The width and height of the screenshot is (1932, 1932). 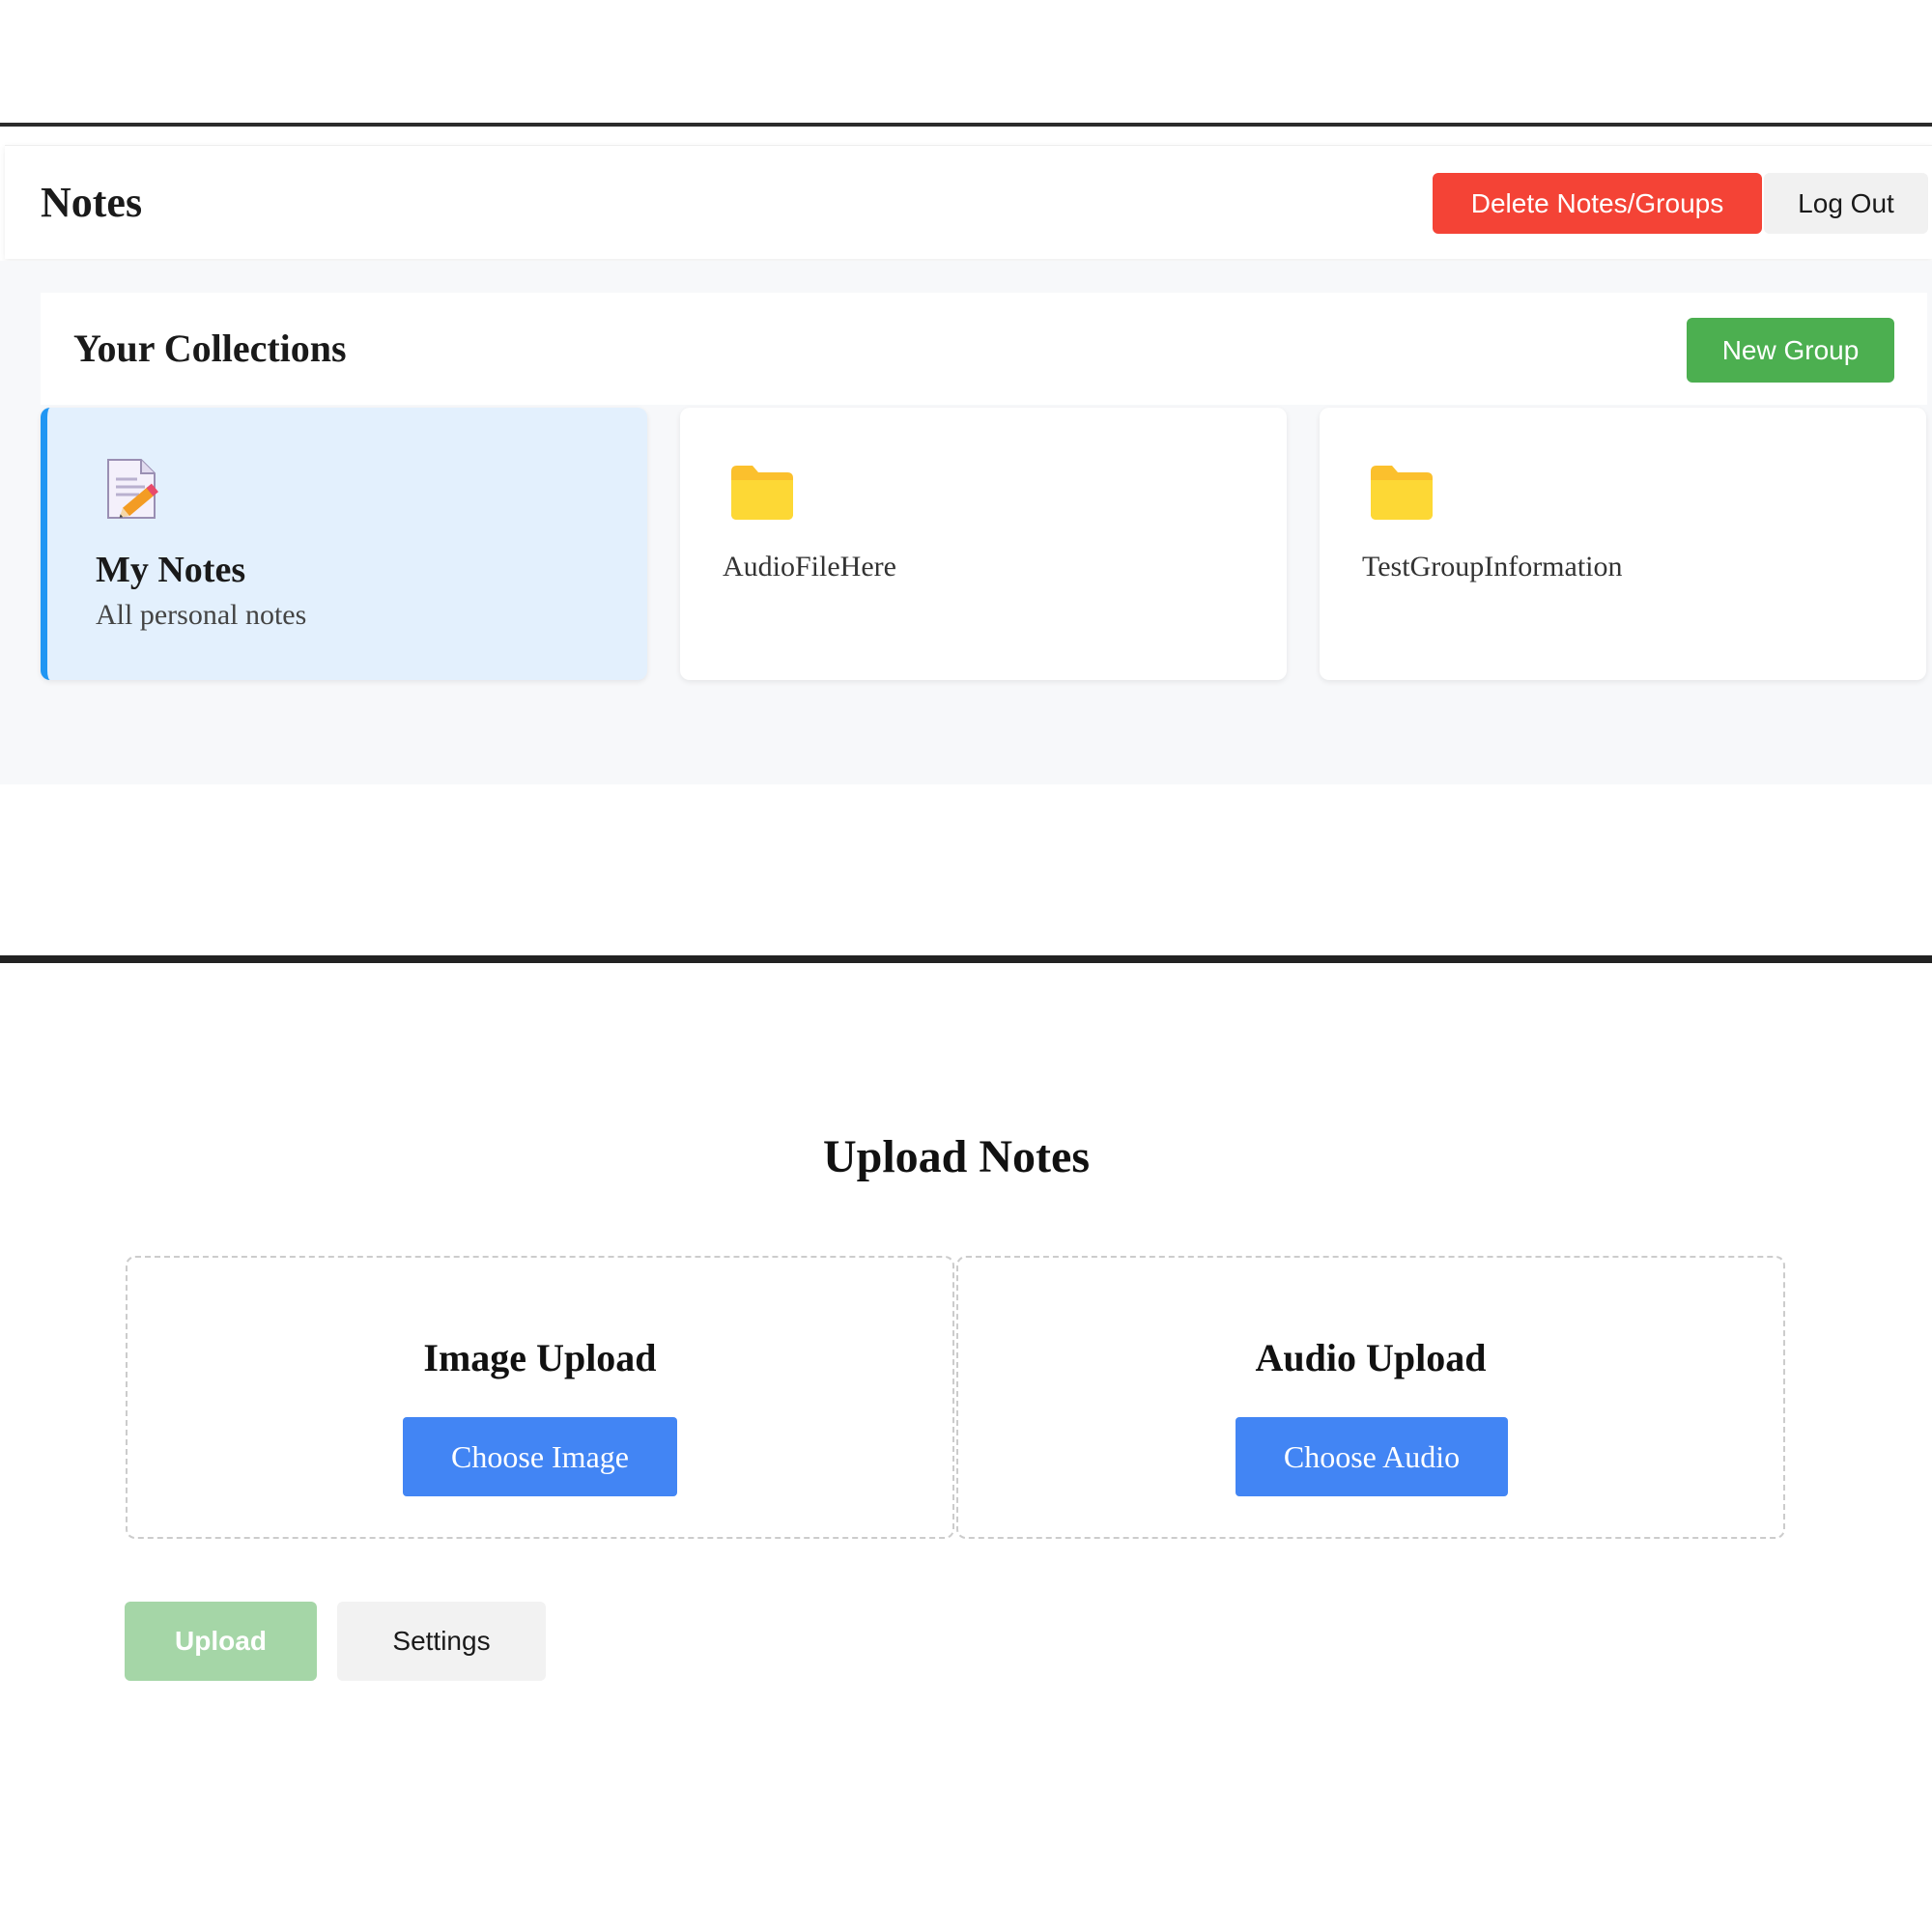 What do you see at coordinates (344, 544) in the screenshot?
I see `collection-card-my-notes: My Notes All personal notes` at bounding box center [344, 544].